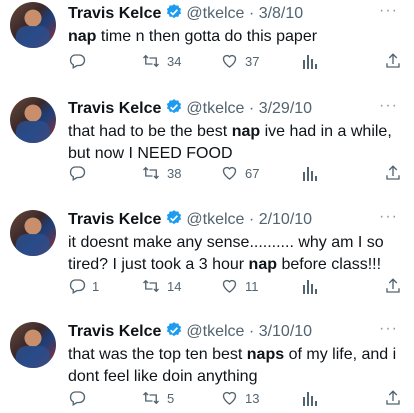 Image resolution: width=414 pixels, height=413 pixels. Describe the element at coordinates (239, 398) in the screenshot. I see `like-button: 13` at that location.